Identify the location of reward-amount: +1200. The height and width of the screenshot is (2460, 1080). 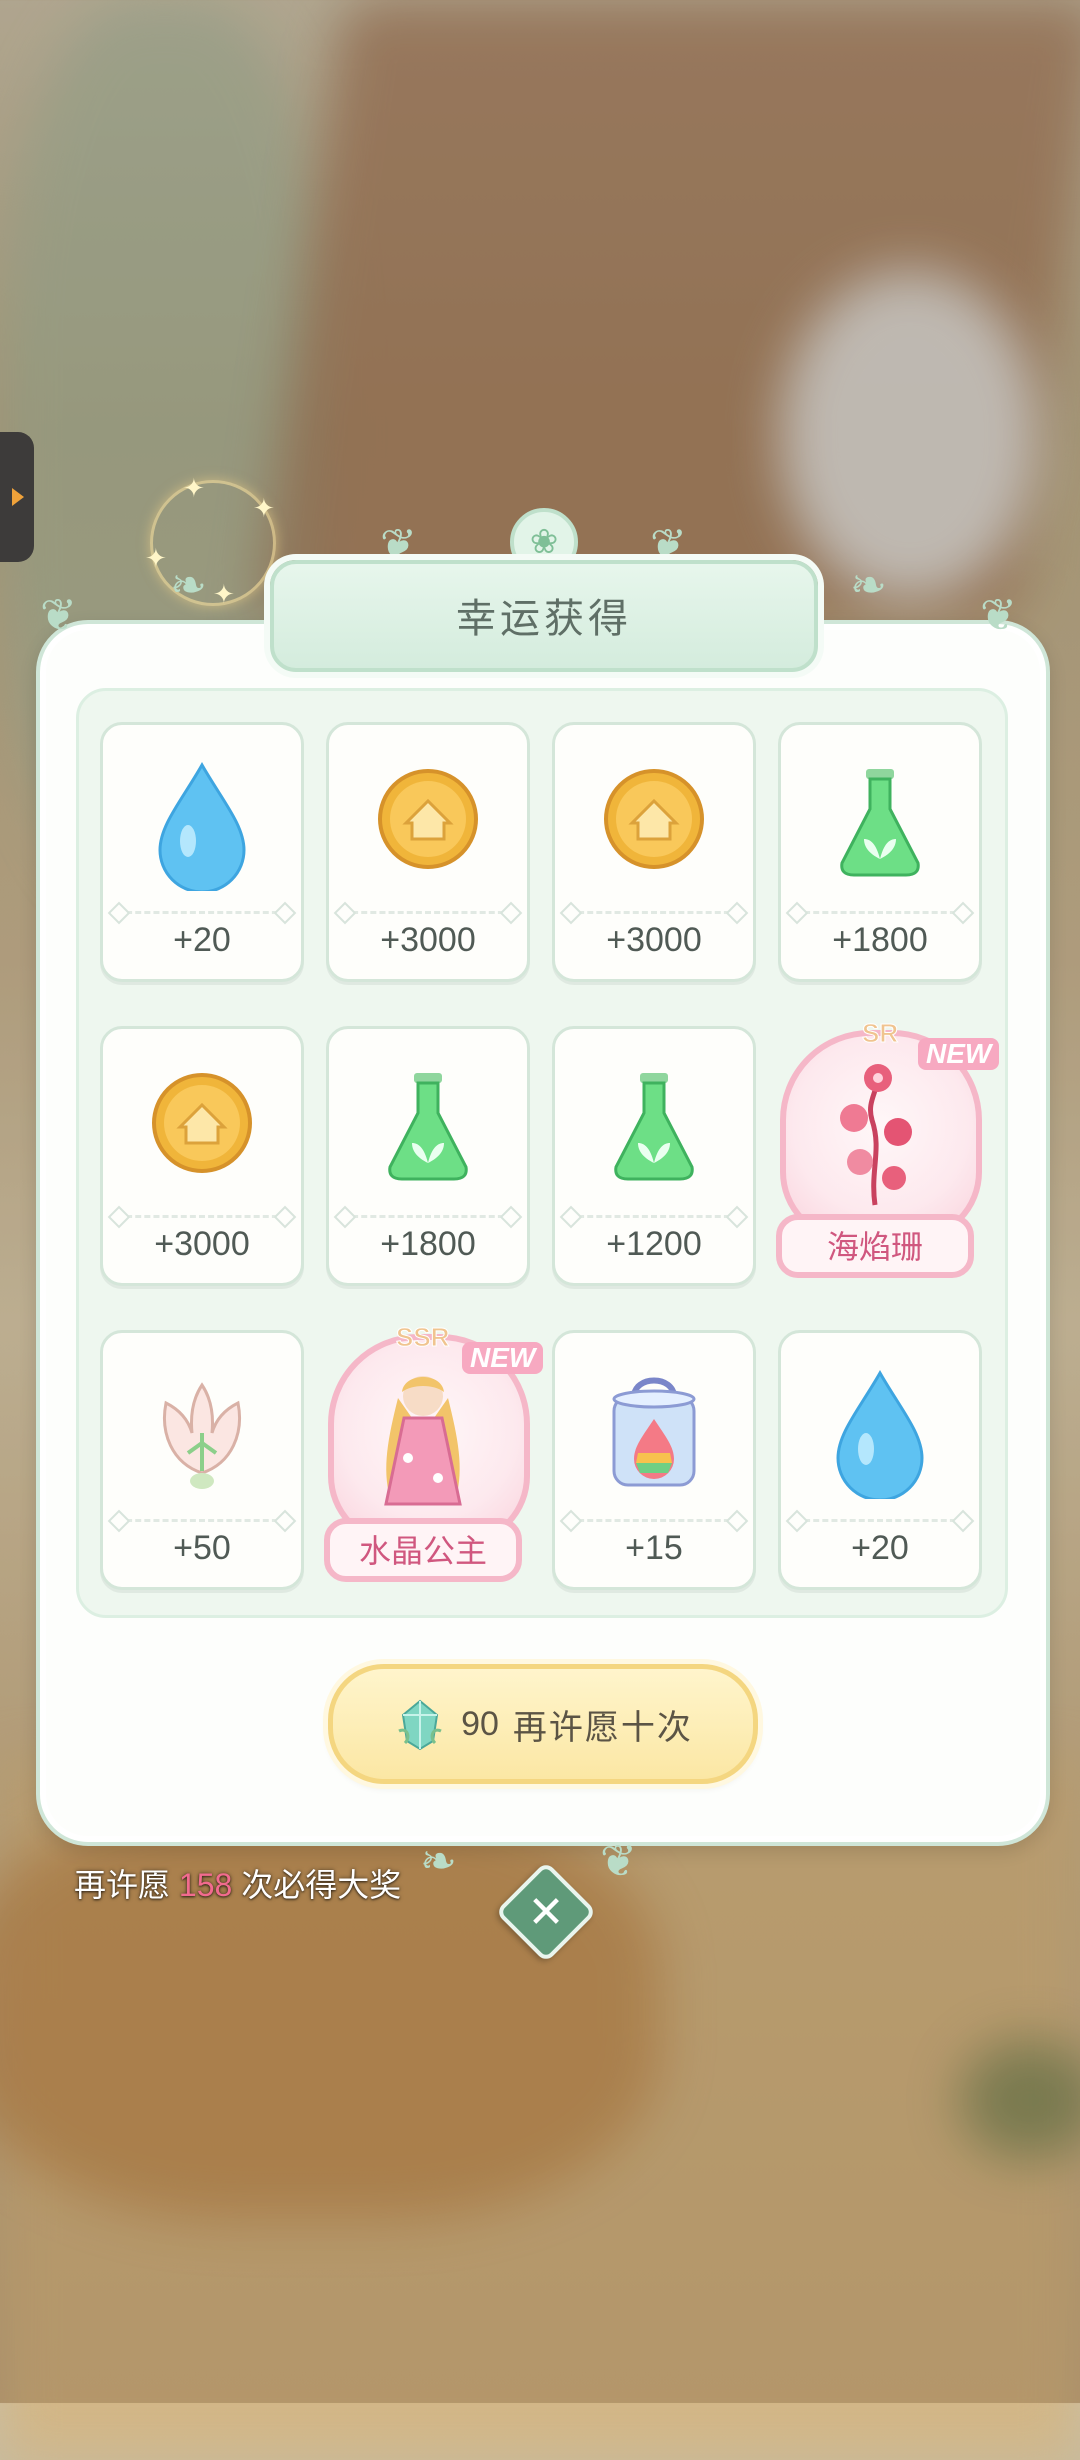
(654, 1244).